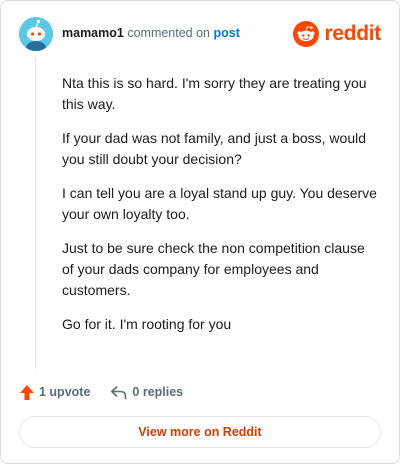 This screenshot has height=464, width=400. What do you see at coordinates (158, 392) in the screenshot?
I see `replies-count: 0 replies` at bounding box center [158, 392].